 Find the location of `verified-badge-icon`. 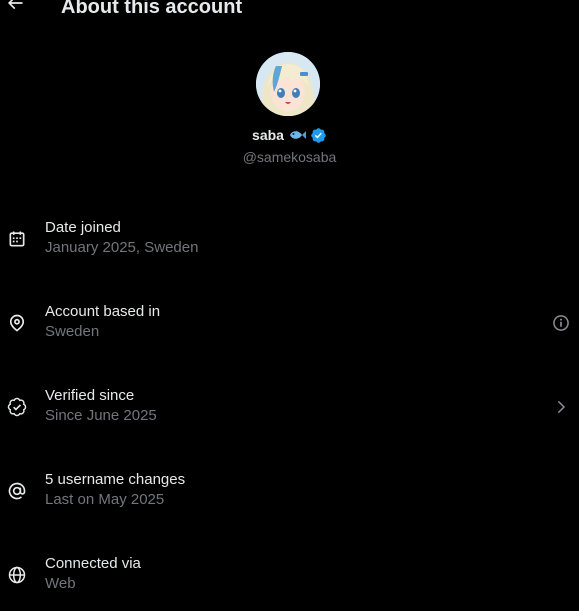

verified-badge-icon is located at coordinates (318, 135).